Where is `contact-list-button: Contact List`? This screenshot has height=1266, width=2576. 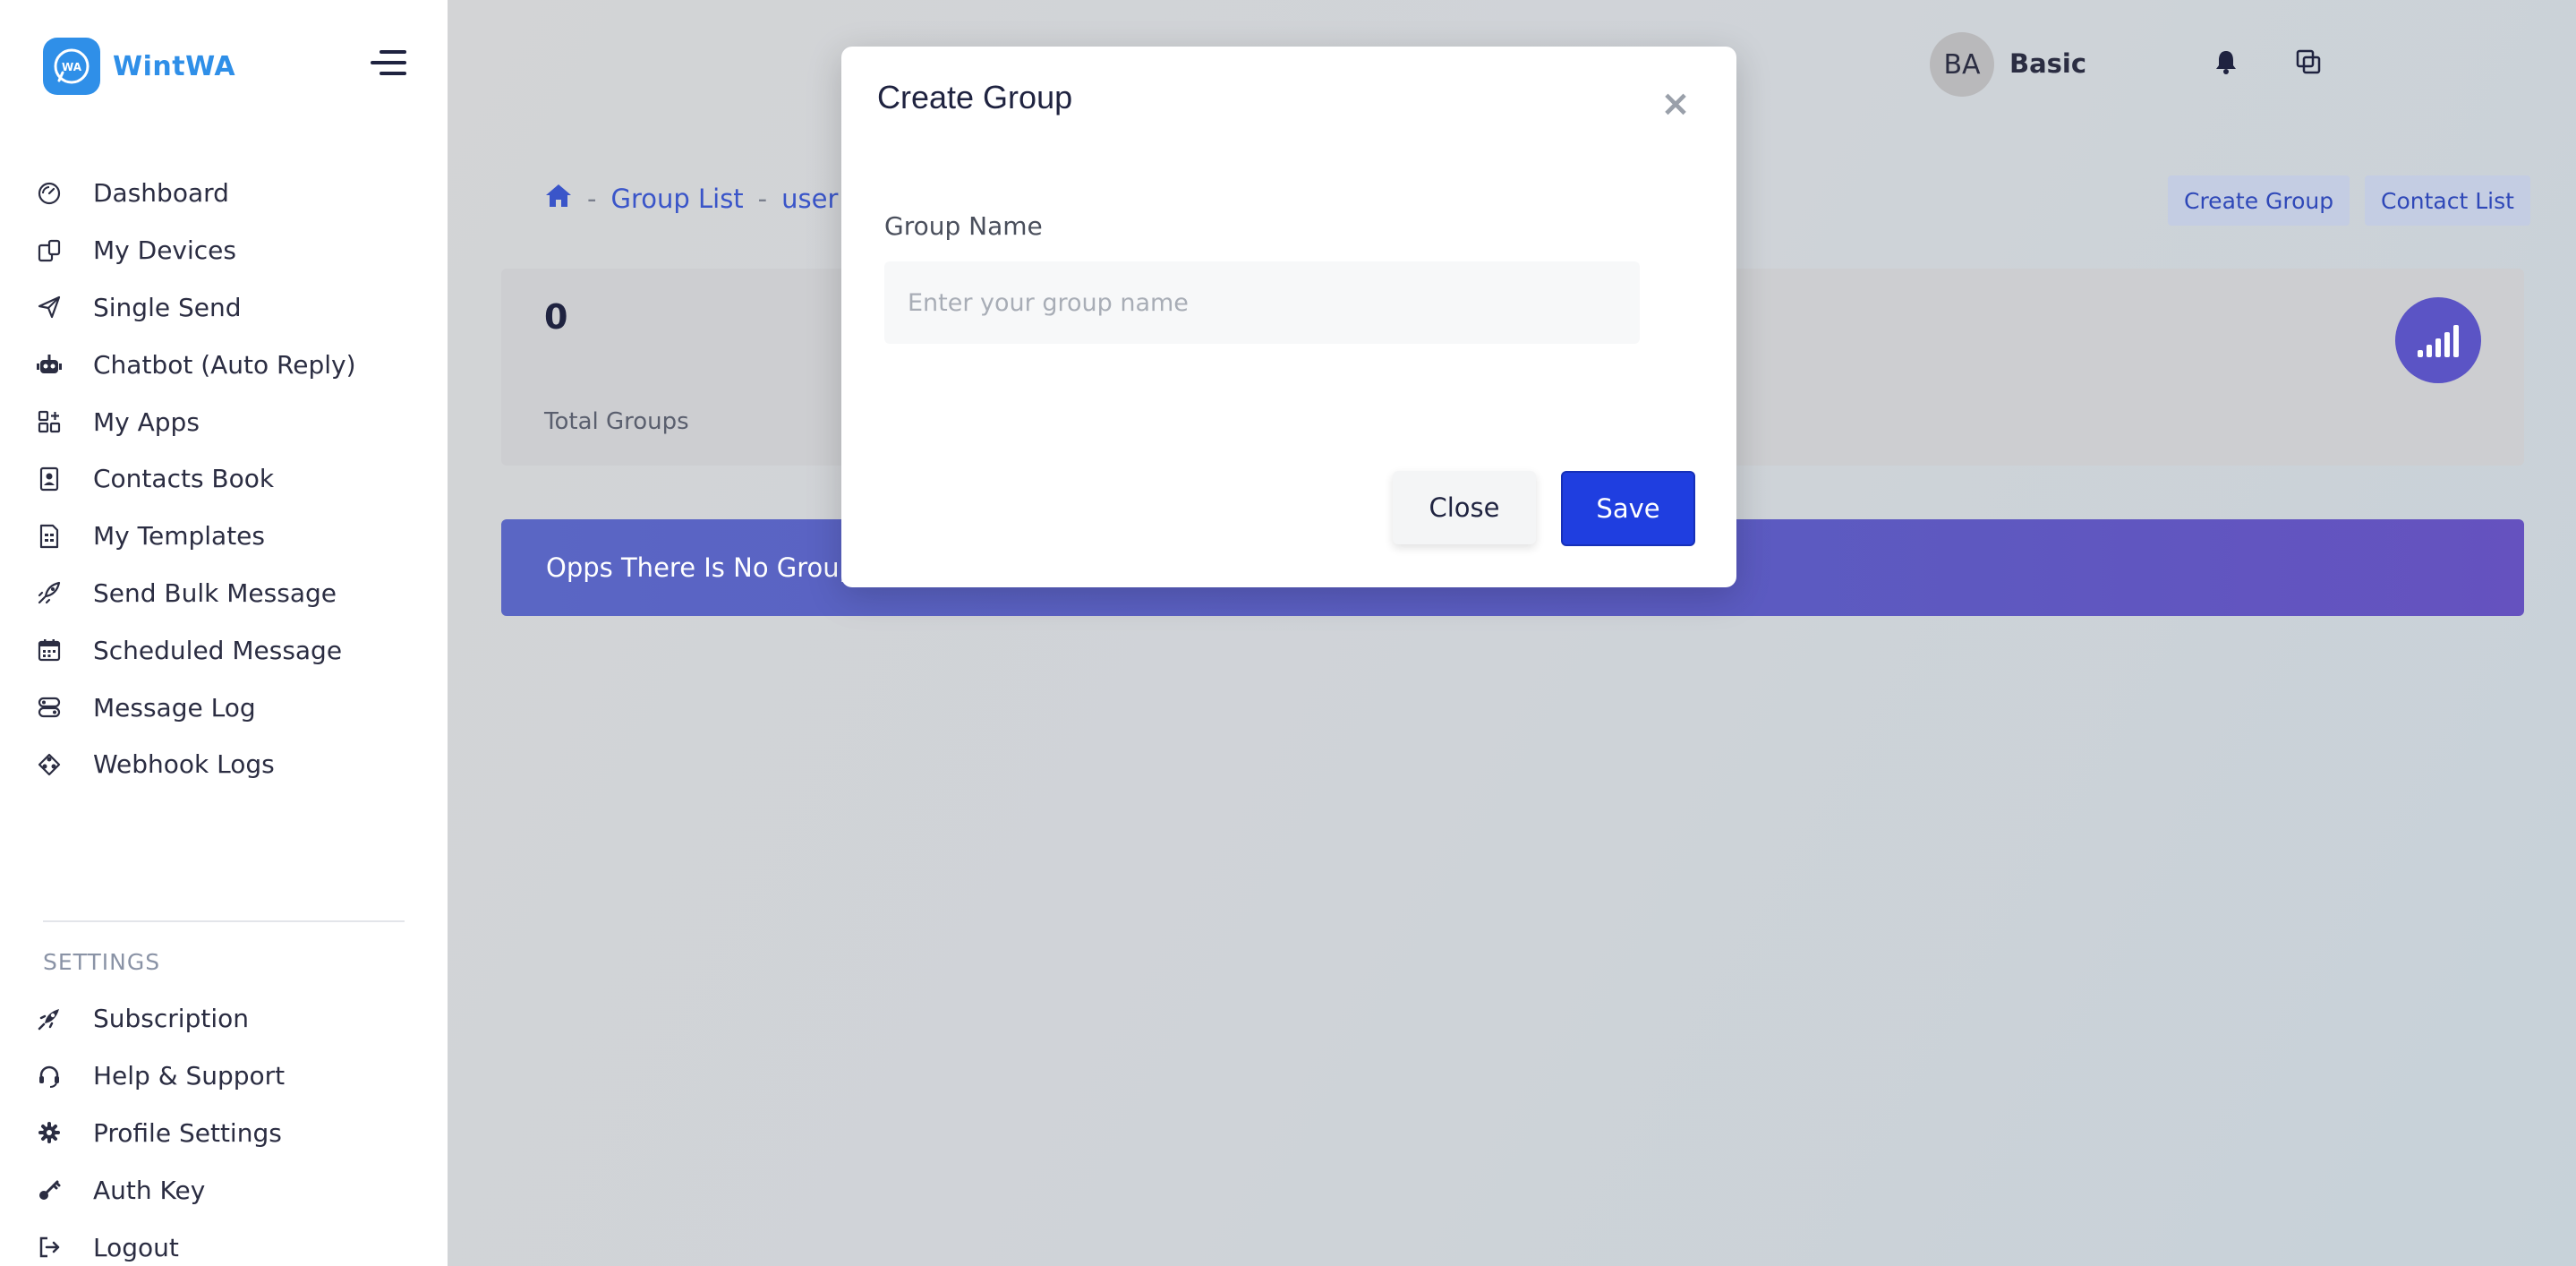 contact-list-button: Contact List is located at coordinates (2447, 200).